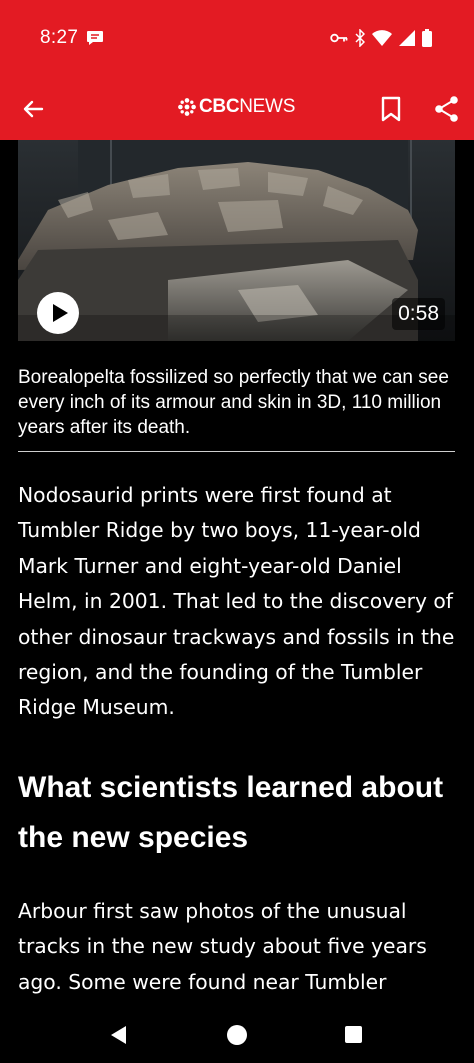 The image size is (474, 1063). I want to click on play-icon, so click(60, 313).